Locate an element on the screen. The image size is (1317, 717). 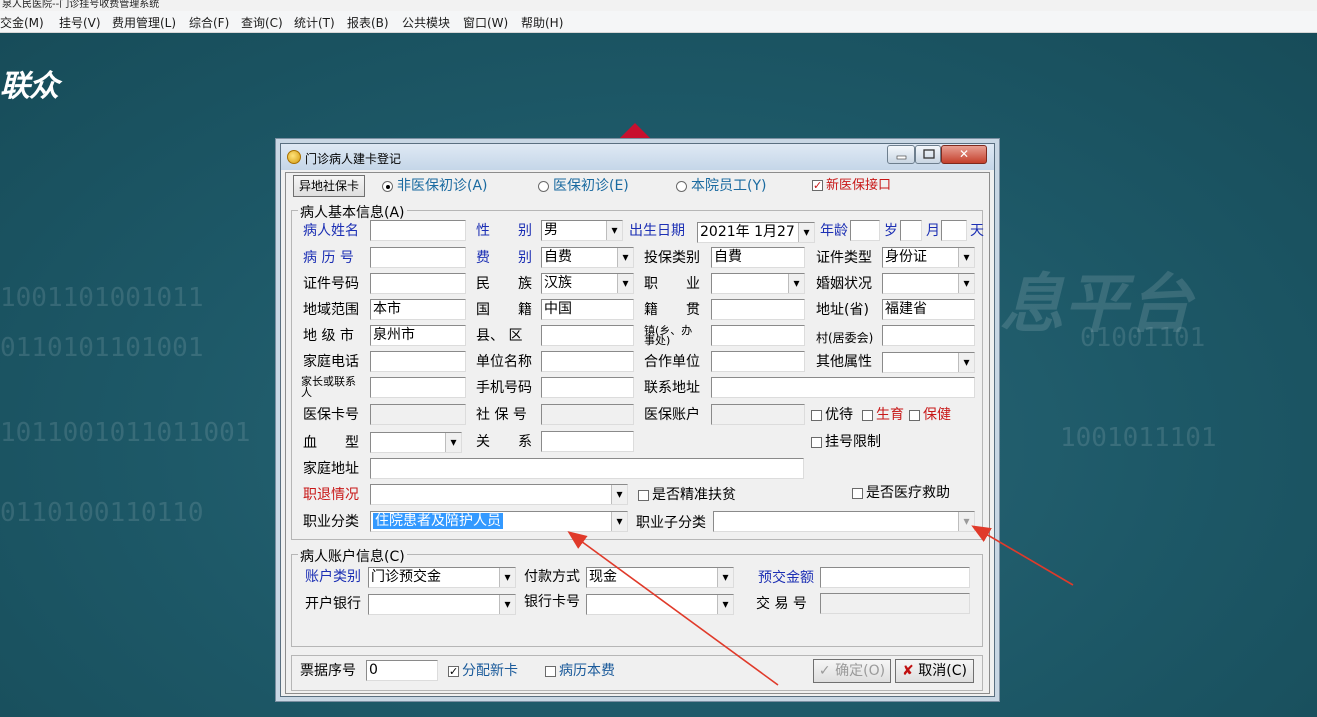
healthcare-checkbox: 保健 is located at coordinates (930, 415).